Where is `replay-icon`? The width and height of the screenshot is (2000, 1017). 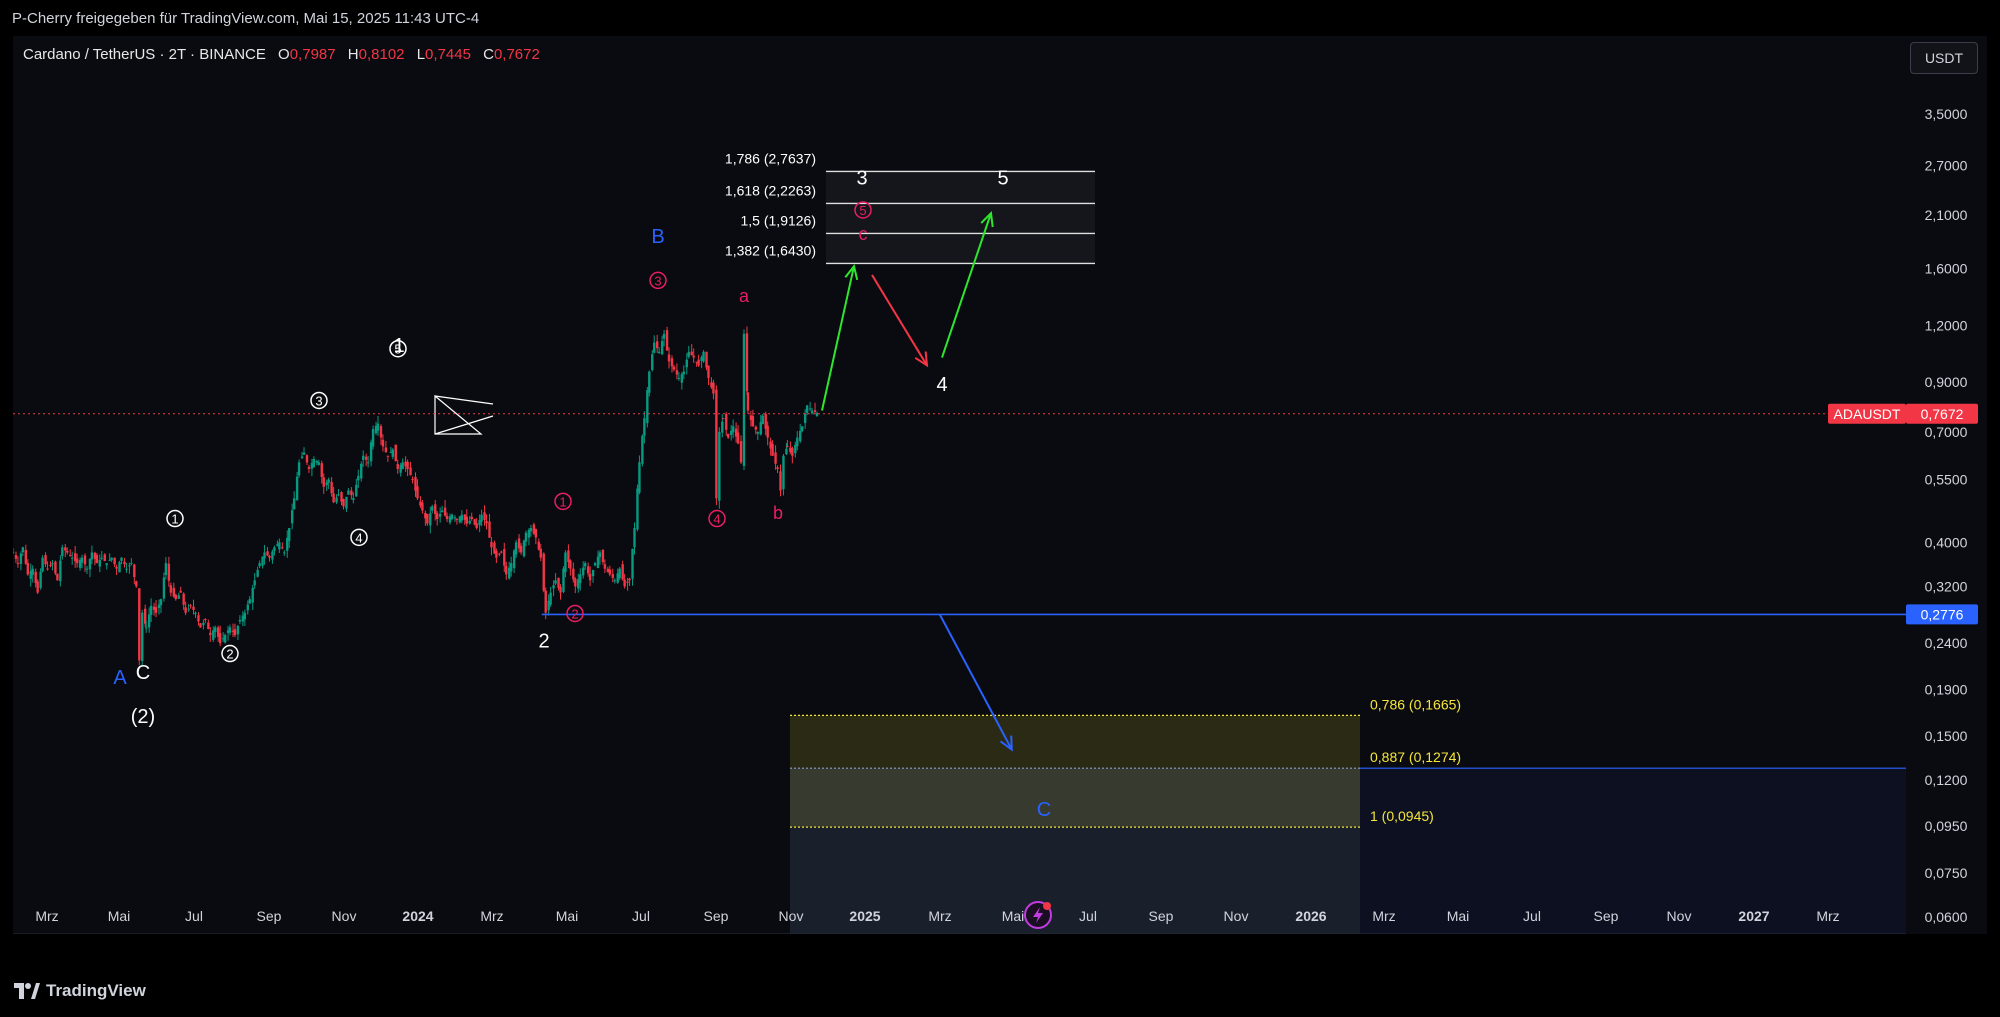
replay-icon is located at coordinates (1038, 915).